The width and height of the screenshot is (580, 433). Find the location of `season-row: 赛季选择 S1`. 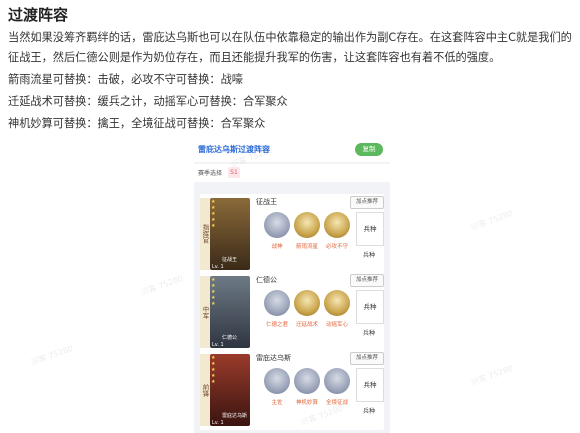

season-row: 赛季选择 S1 is located at coordinates (292, 173).